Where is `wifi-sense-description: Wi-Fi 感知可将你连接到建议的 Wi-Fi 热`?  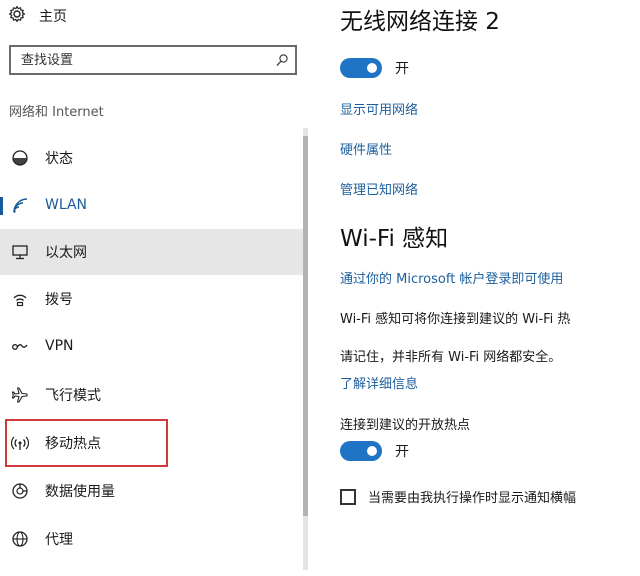 wifi-sense-description: Wi-Fi 感知可将你连接到建议的 Wi-Fi 热 is located at coordinates (455, 319).